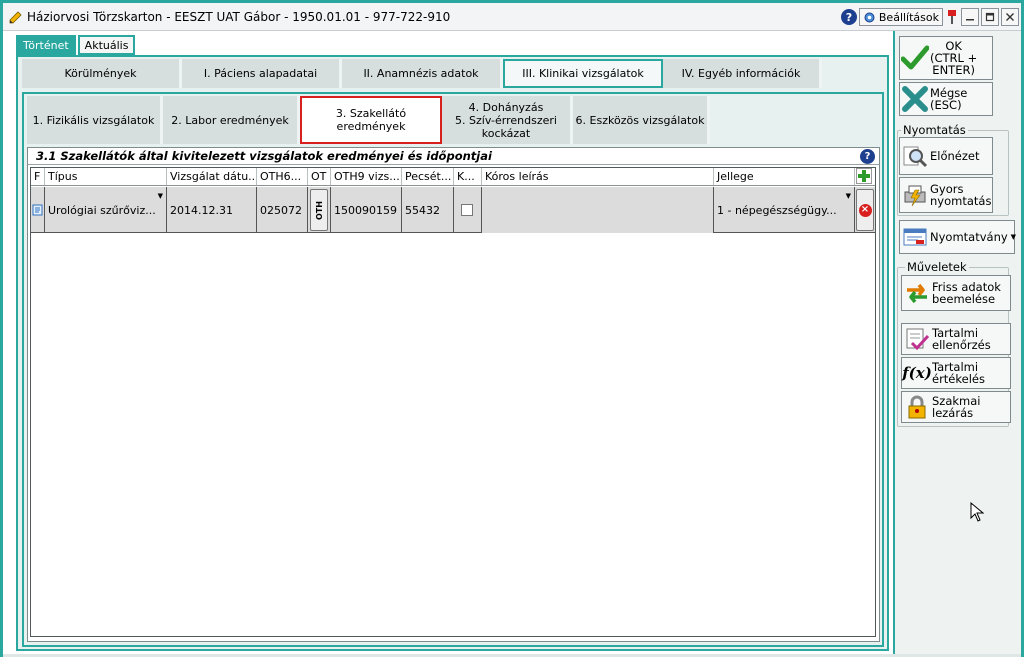 The image size is (1024, 657). Describe the element at coordinates (915, 58) in the screenshot. I see `checkmark-icon` at that location.